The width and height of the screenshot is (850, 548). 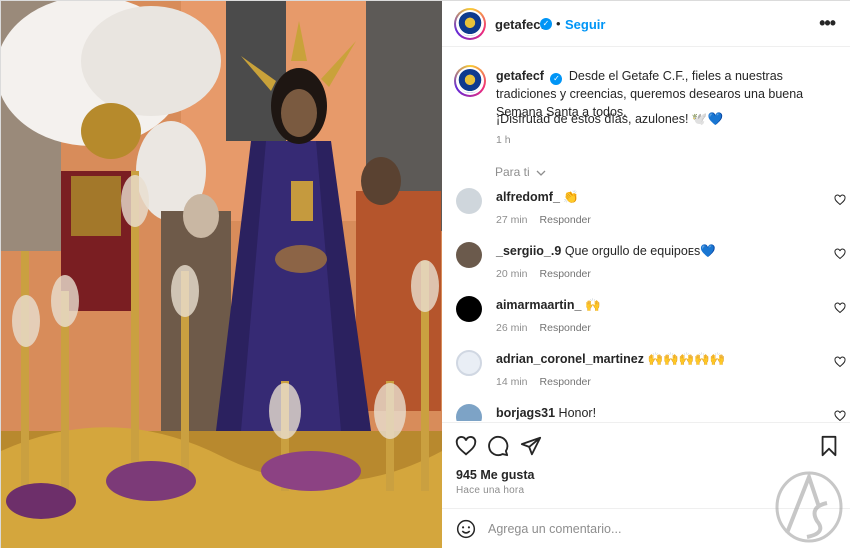 I want to click on add-comment-input, so click(x=618, y=529).